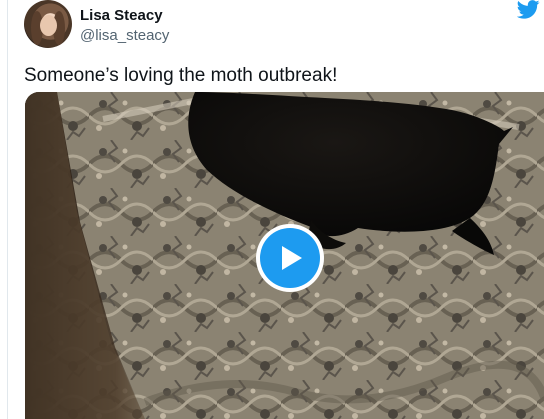 Image resolution: width=544 pixels, height=419 pixels. I want to click on avatar, so click(48, 24).